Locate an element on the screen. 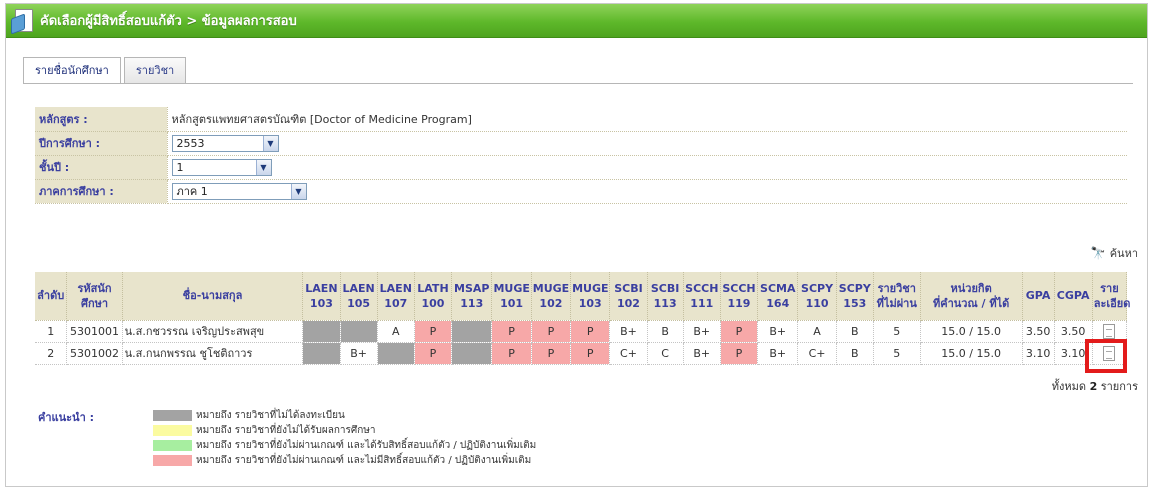 The image size is (1153, 492). year-select-value: 2553 is located at coordinates (190, 143).